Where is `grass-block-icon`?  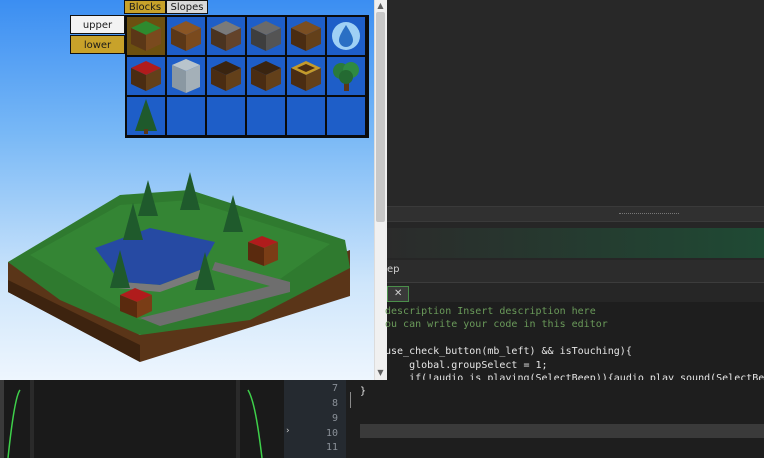
grass-block-icon is located at coordinates (146, 36).